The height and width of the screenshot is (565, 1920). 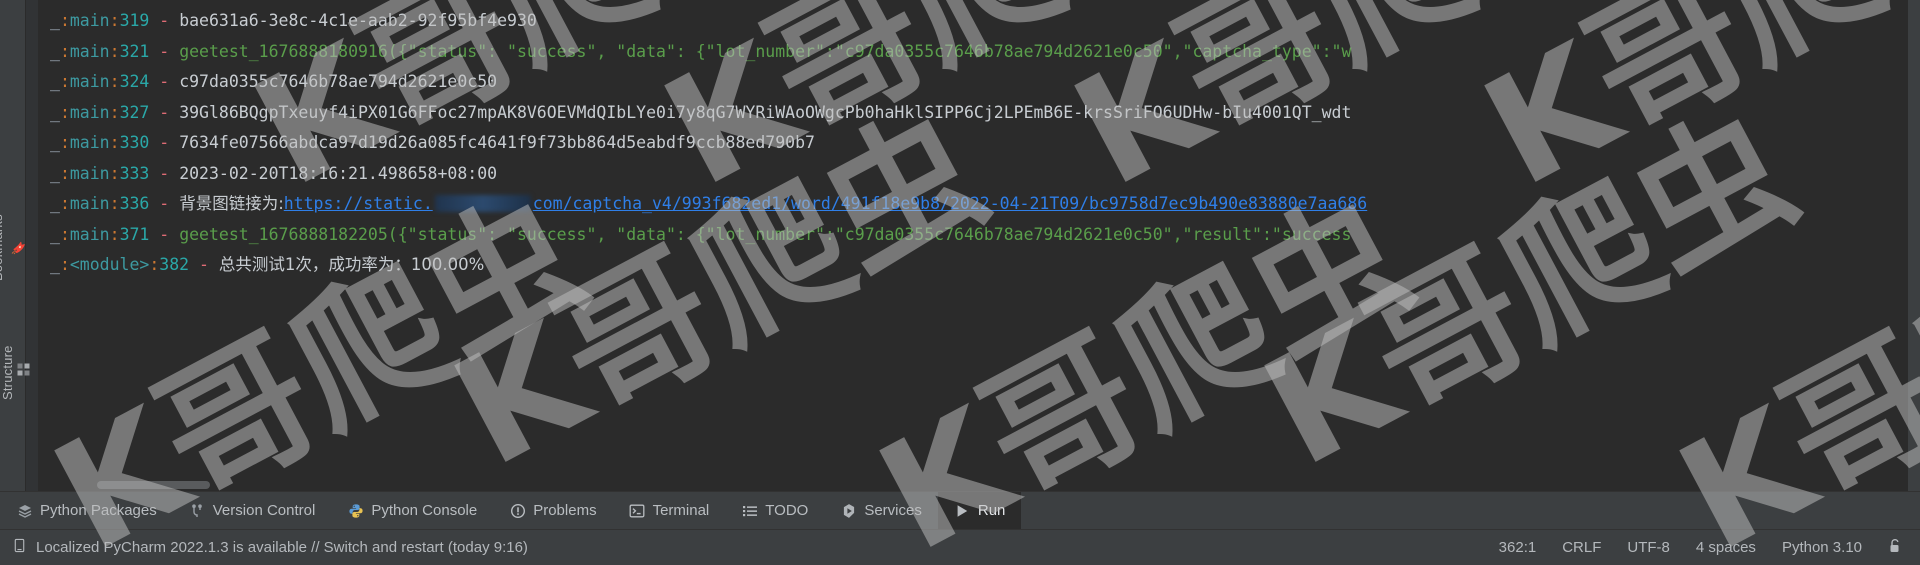 What do you see at coordinates (517, 510) in the screenshot?
I see `problems-icon` at bounding box center [517, 510].